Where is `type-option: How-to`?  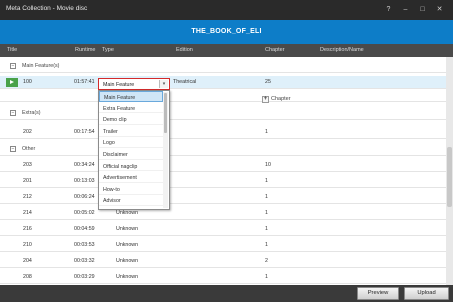
type-option: How-to is located at coordinates (131, 189).